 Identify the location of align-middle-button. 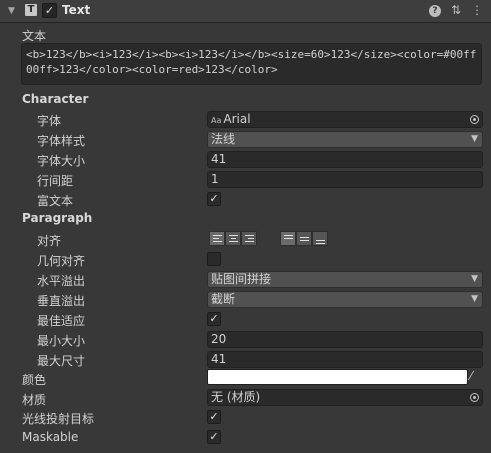
(304, 238).